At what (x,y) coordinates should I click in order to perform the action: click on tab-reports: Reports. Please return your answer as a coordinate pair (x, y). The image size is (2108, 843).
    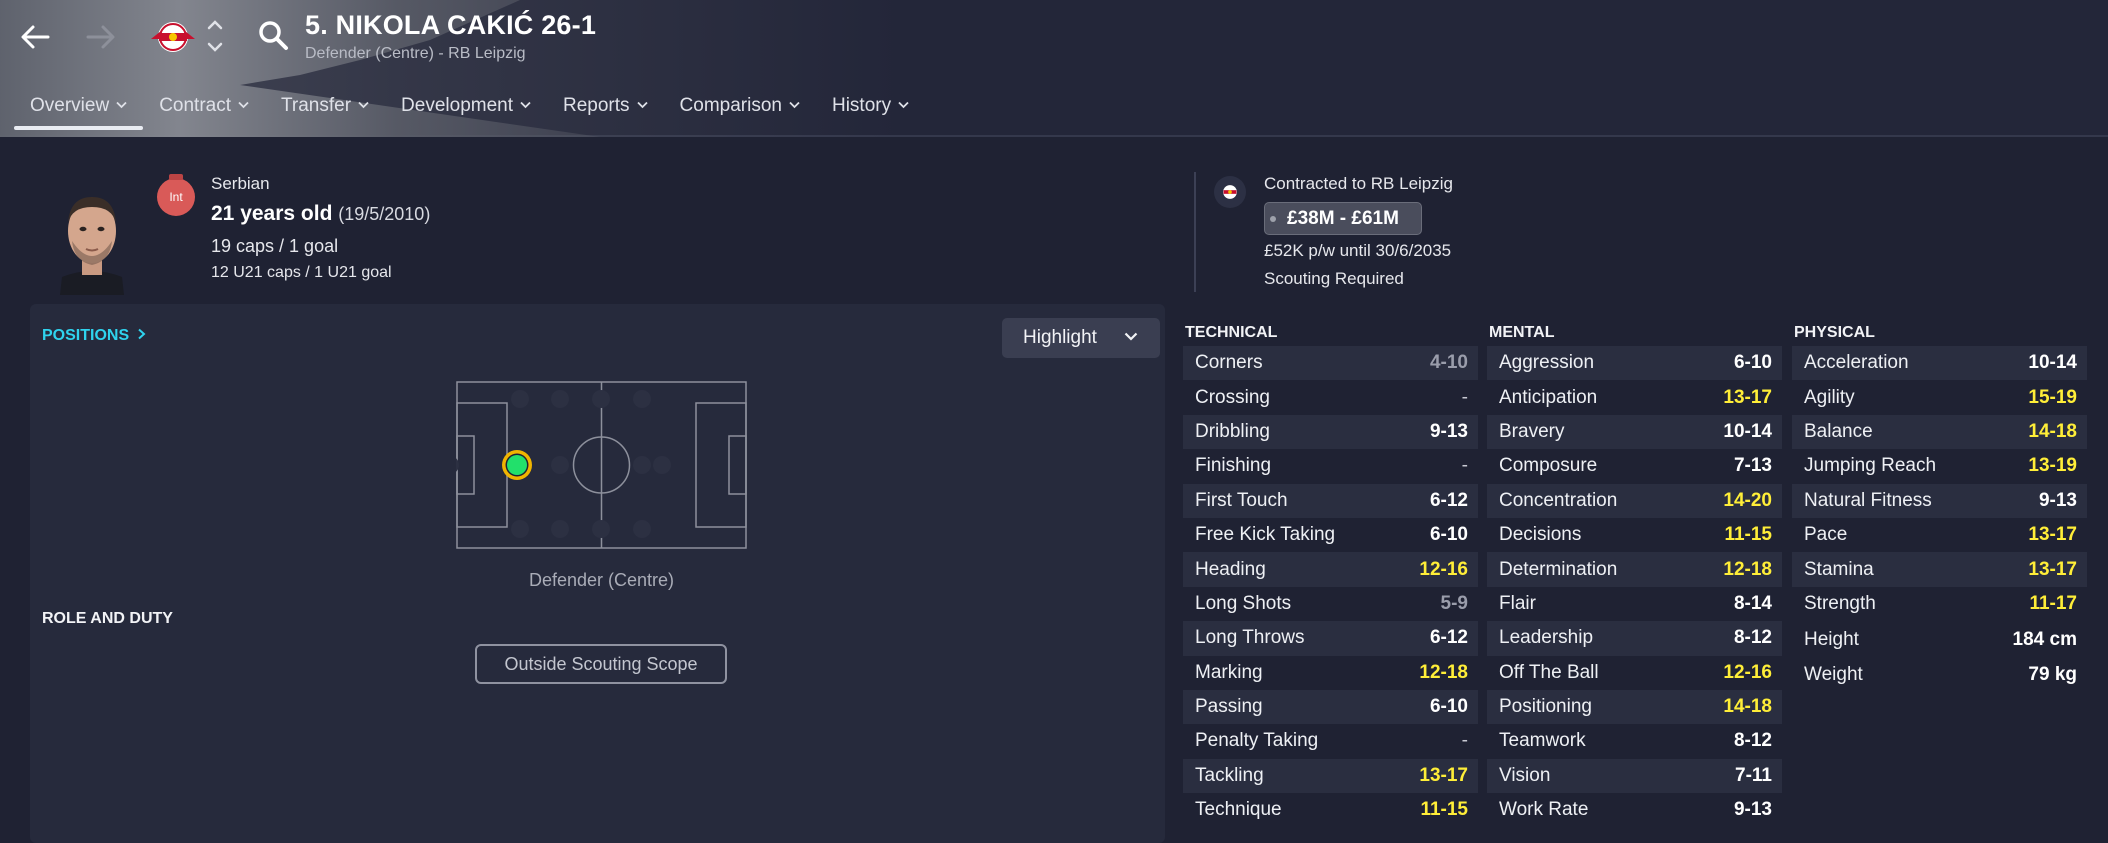
    Looking at the image, I should click on (605, 112).